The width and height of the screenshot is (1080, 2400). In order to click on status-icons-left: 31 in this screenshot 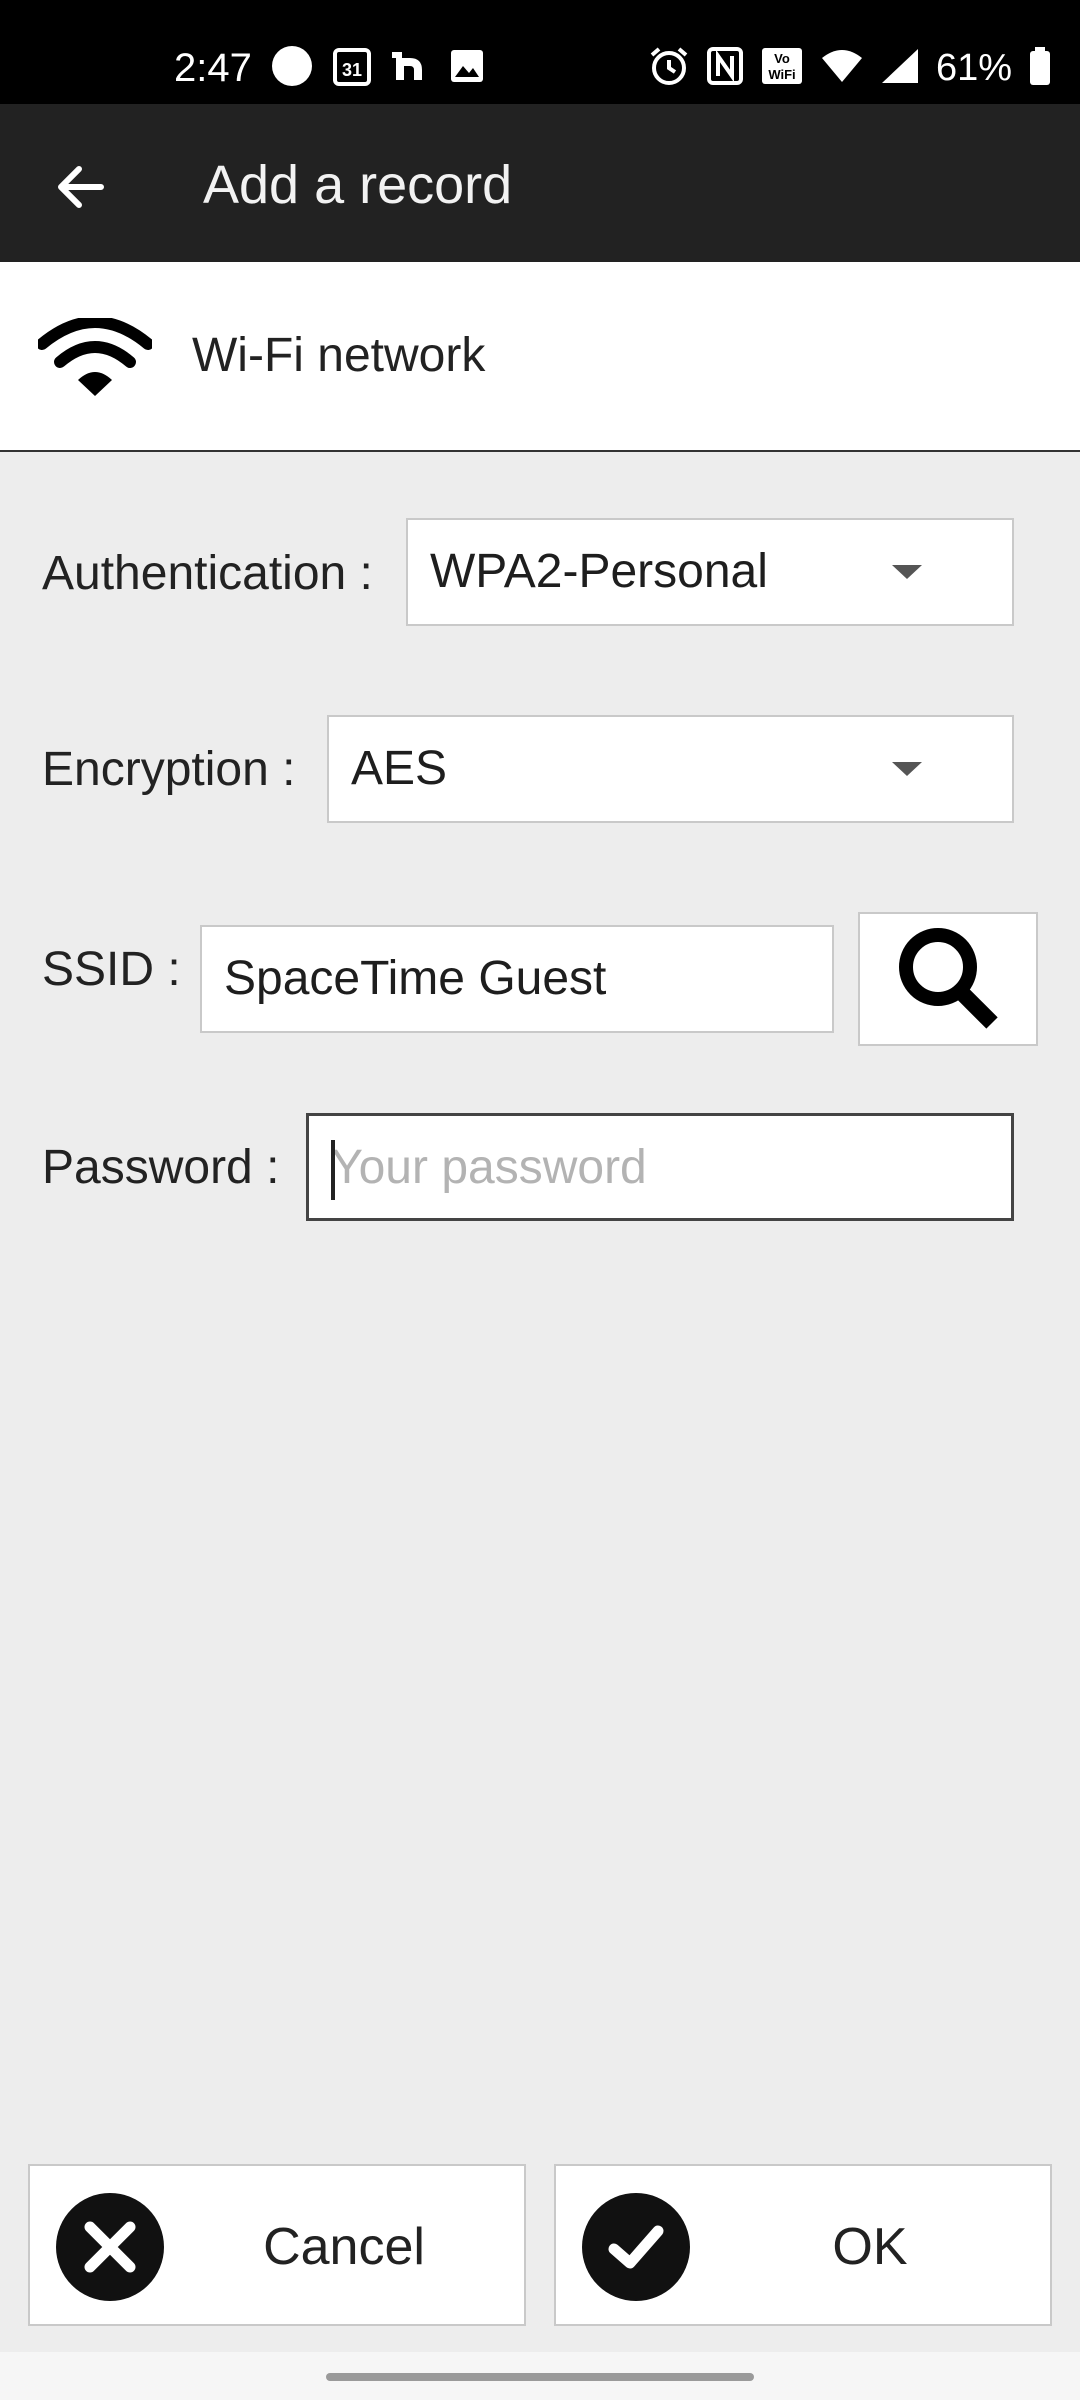, I will do `click(378, 68)`.